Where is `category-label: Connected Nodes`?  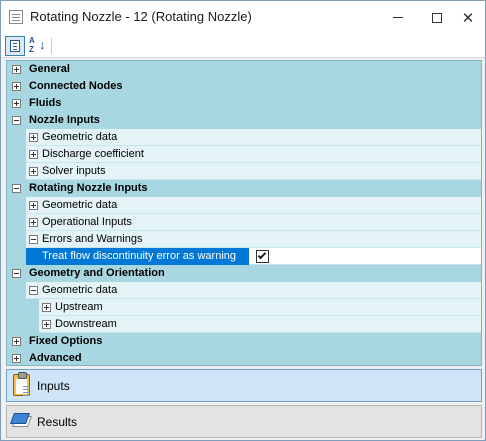 category-label: Connected Nodes is located at coordinates (76, 86).